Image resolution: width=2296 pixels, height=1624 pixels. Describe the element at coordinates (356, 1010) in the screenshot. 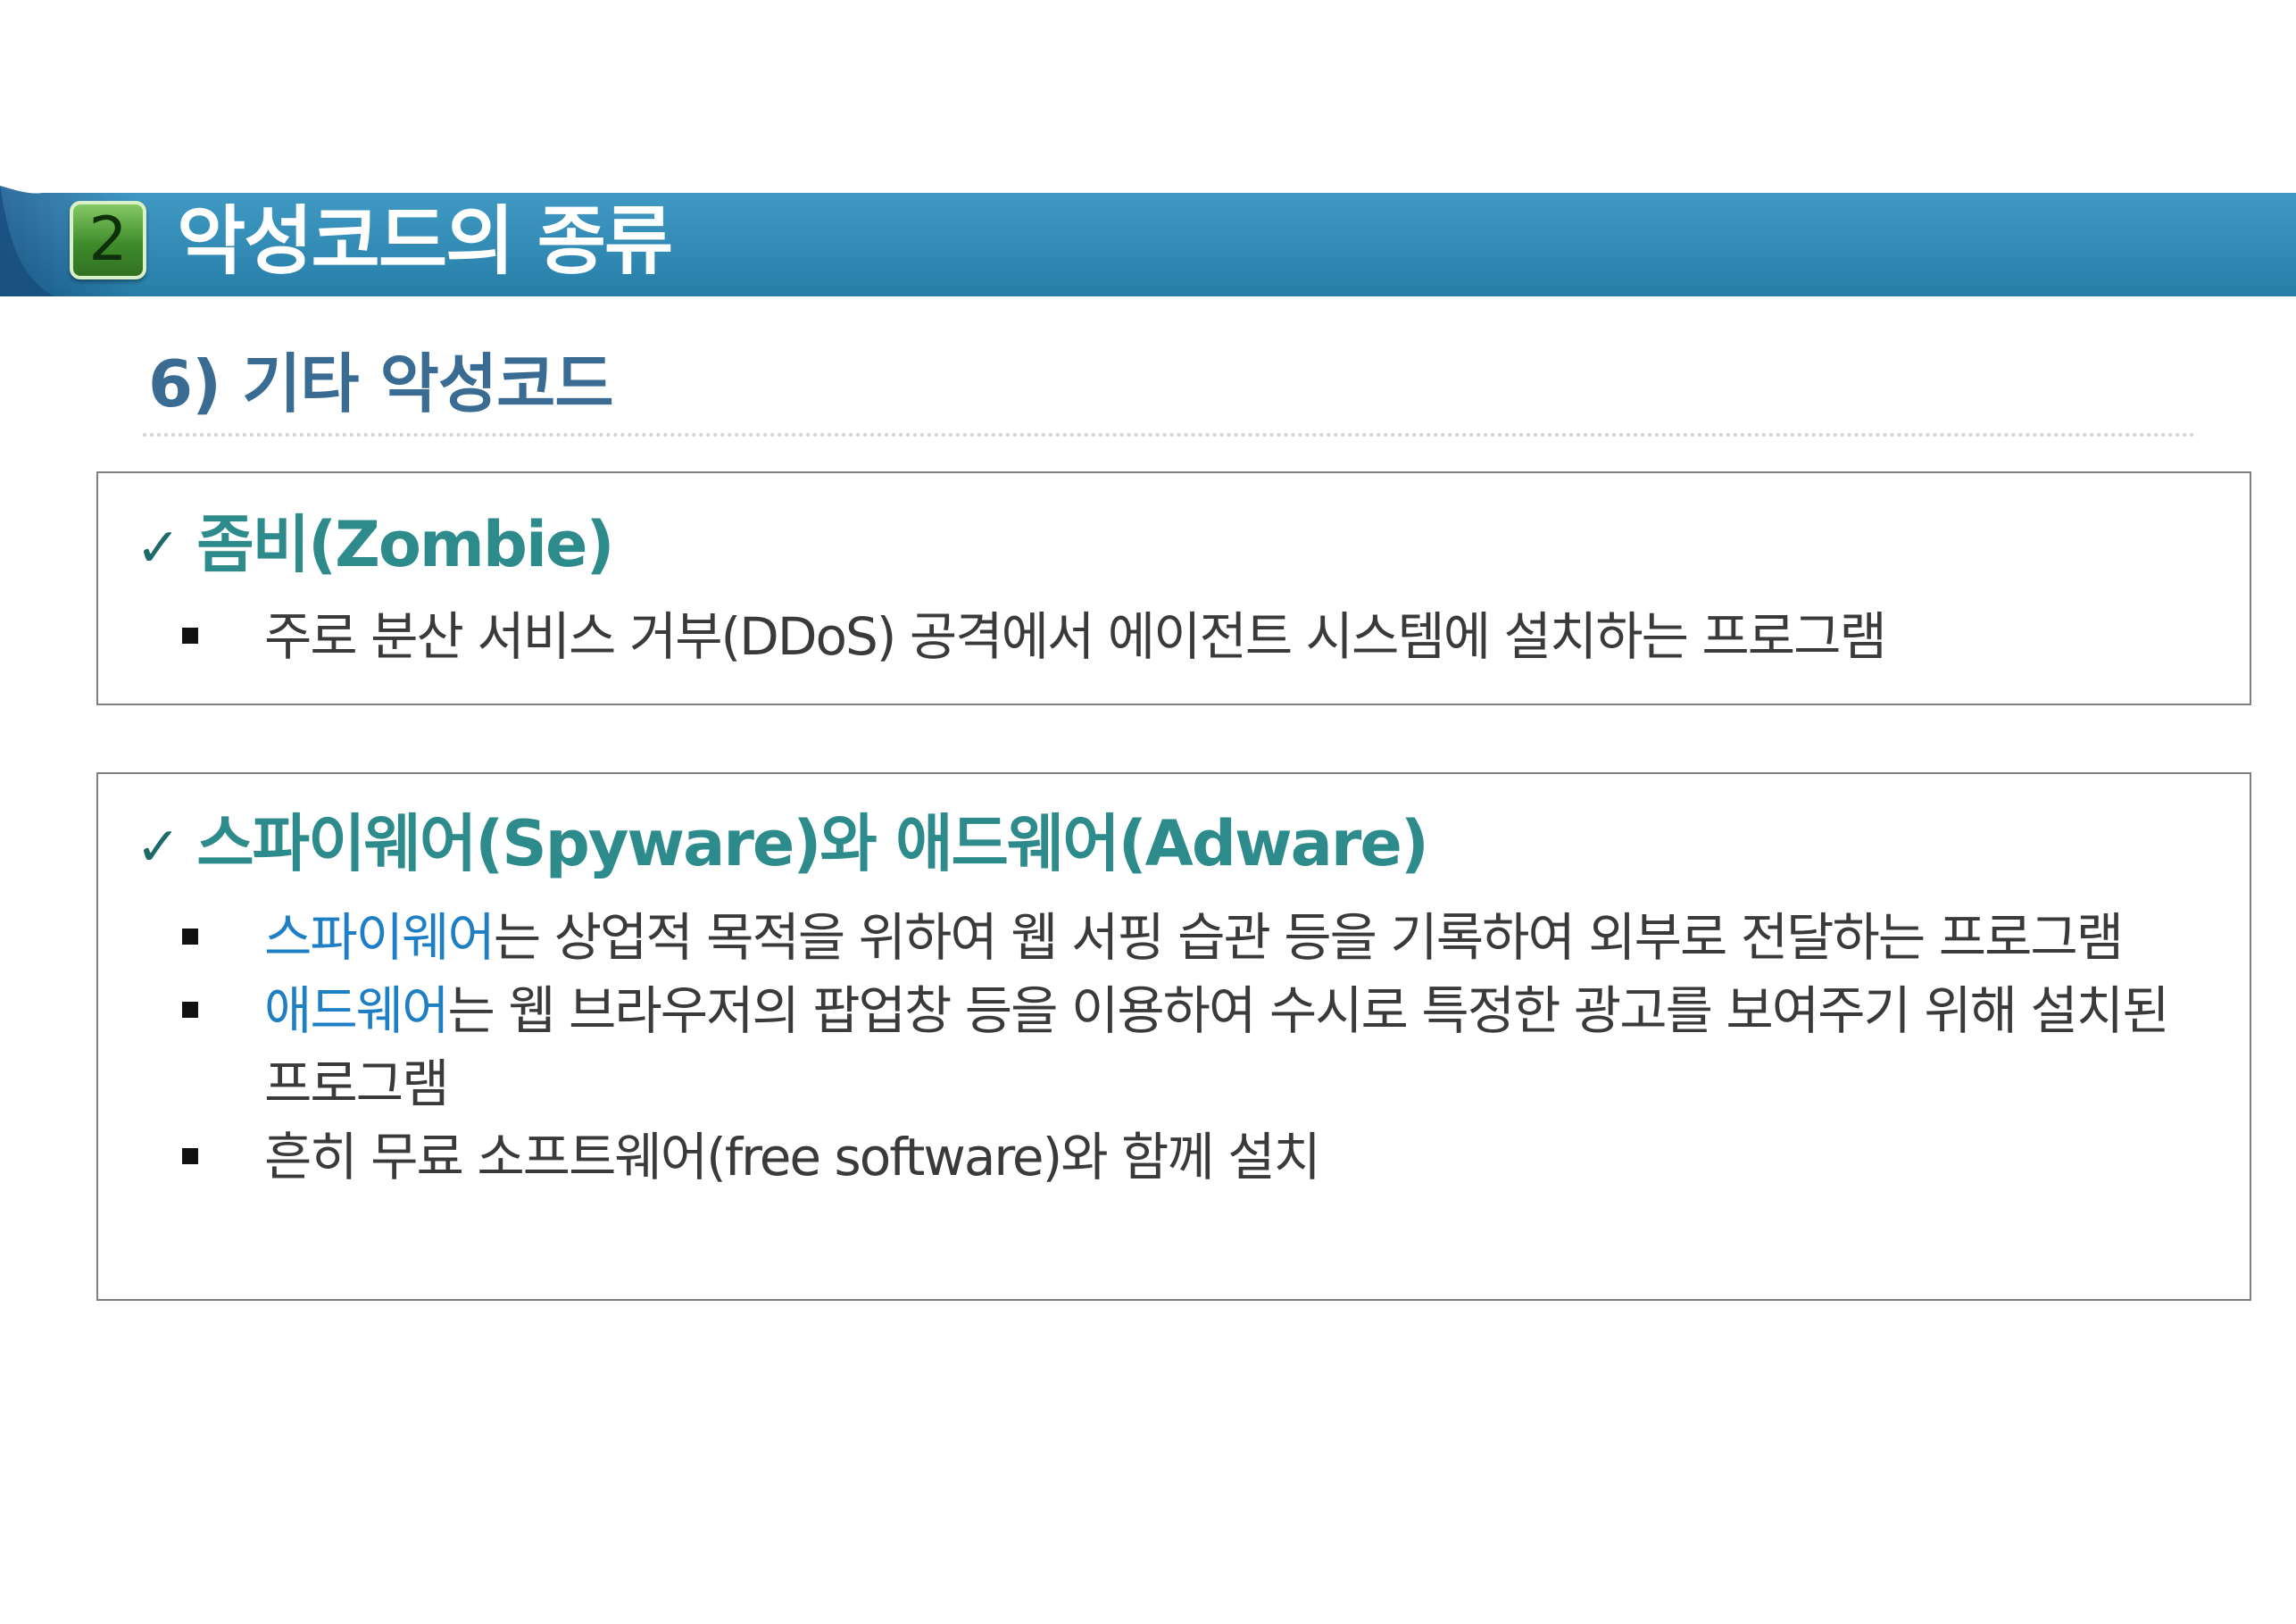

I see `highlight-term: 애드웨어` at that location.